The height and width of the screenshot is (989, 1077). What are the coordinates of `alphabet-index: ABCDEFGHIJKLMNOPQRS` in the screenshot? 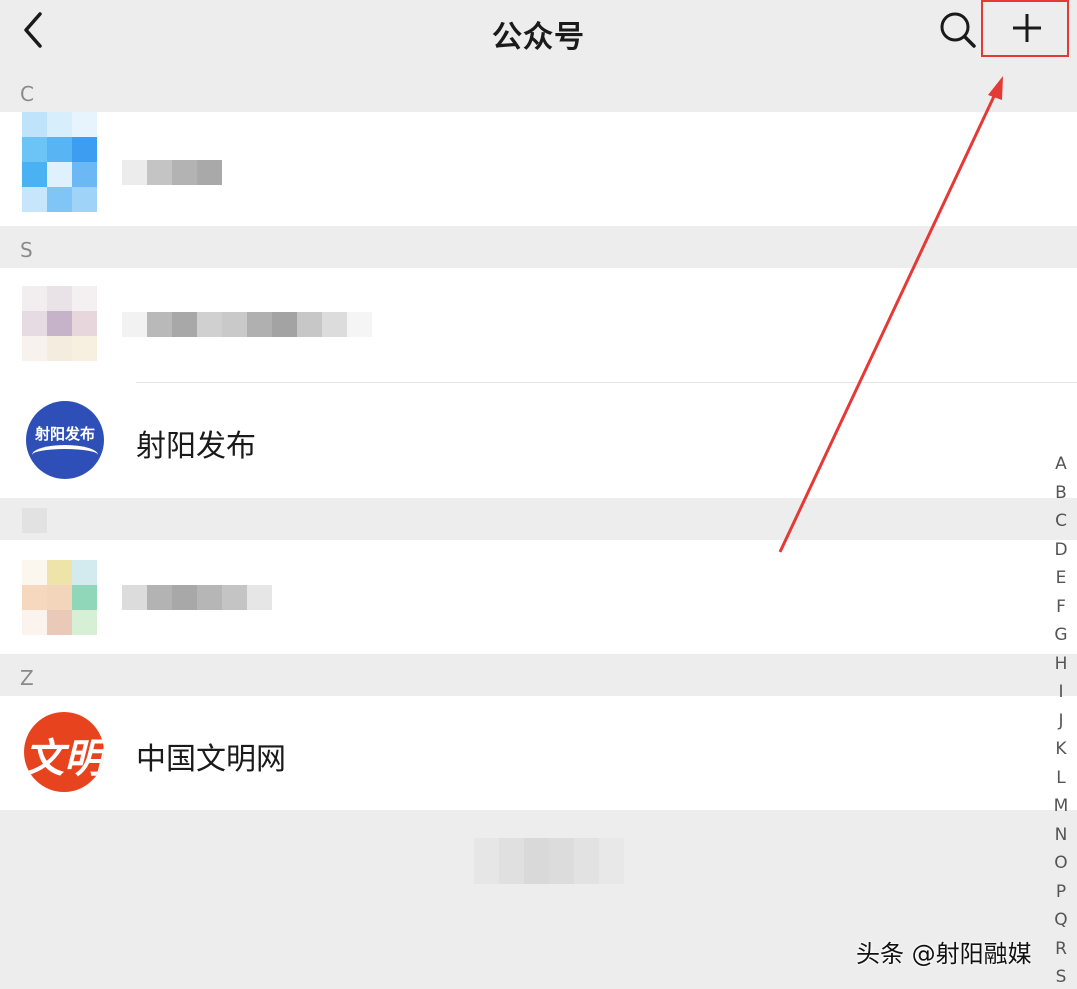 It's located at (1061, 719).